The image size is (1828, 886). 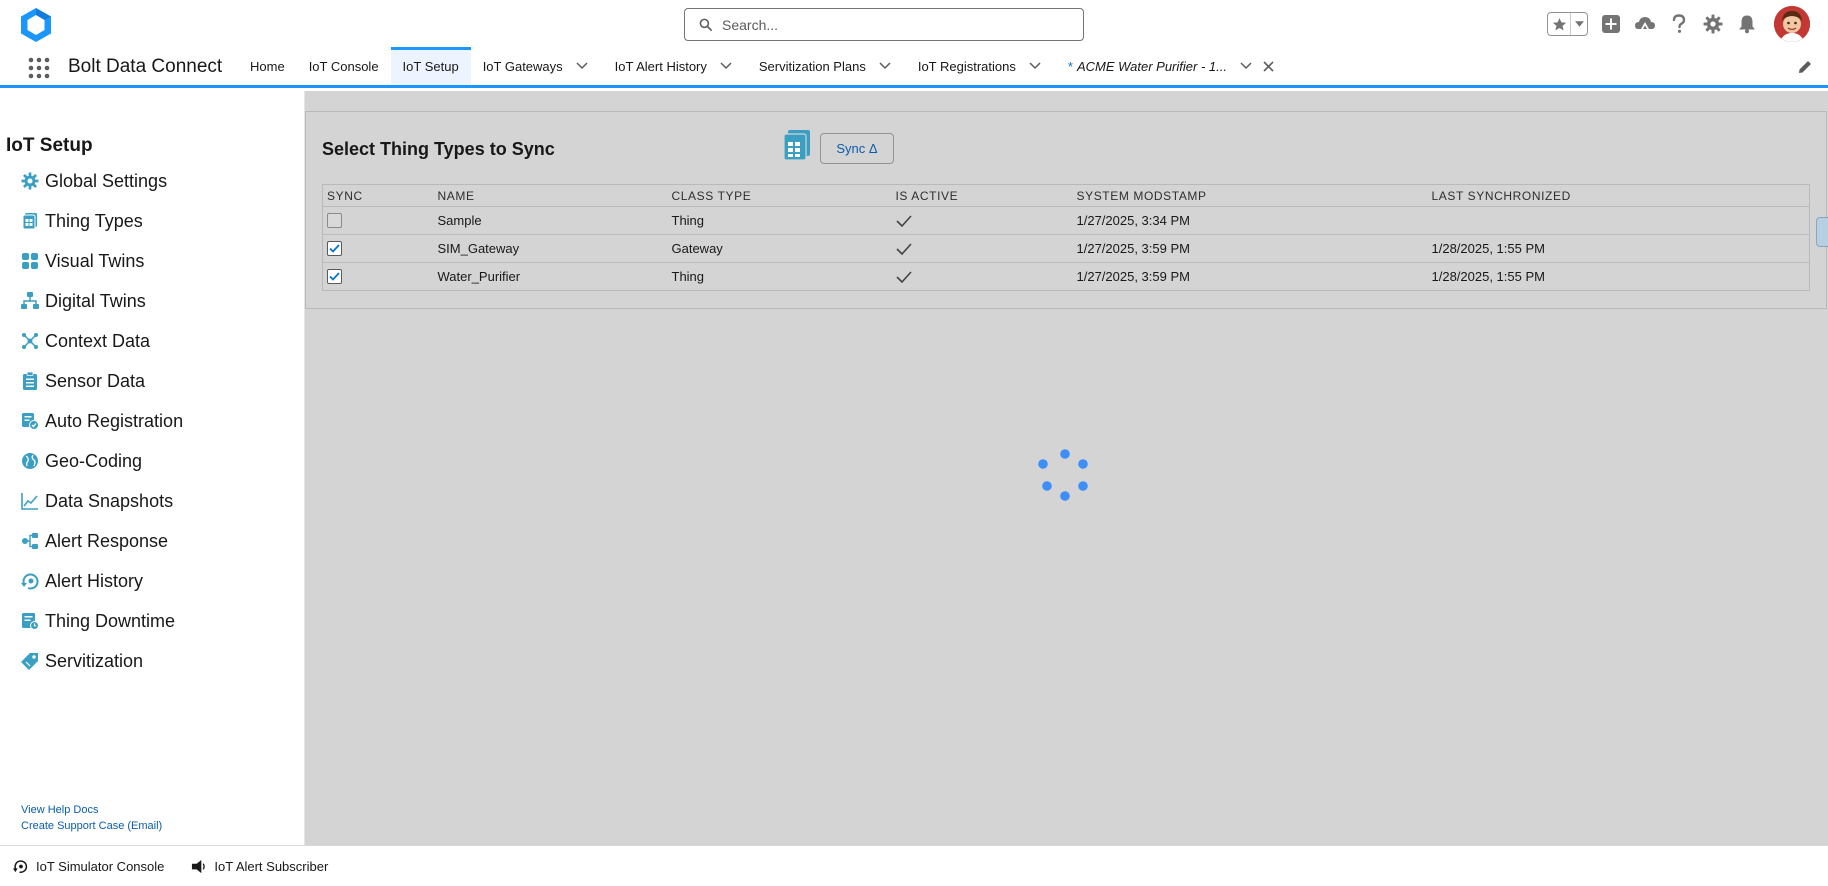 I want to click on sidebar-item-thing-types: Thing Types, so click(x=101, y=221).